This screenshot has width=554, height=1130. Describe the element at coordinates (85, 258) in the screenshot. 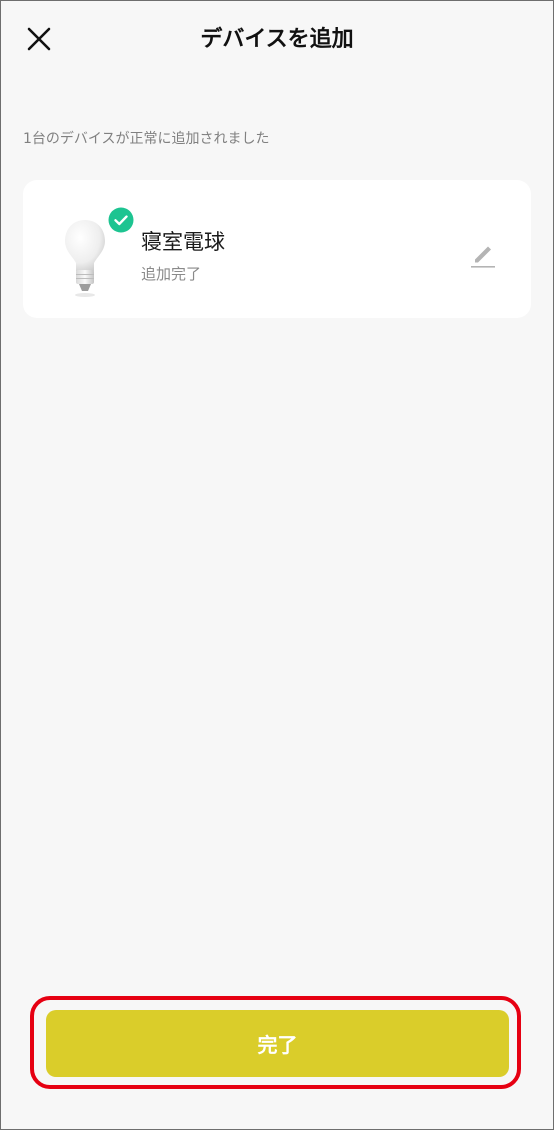

I see `light-bulb-icon` at that location.